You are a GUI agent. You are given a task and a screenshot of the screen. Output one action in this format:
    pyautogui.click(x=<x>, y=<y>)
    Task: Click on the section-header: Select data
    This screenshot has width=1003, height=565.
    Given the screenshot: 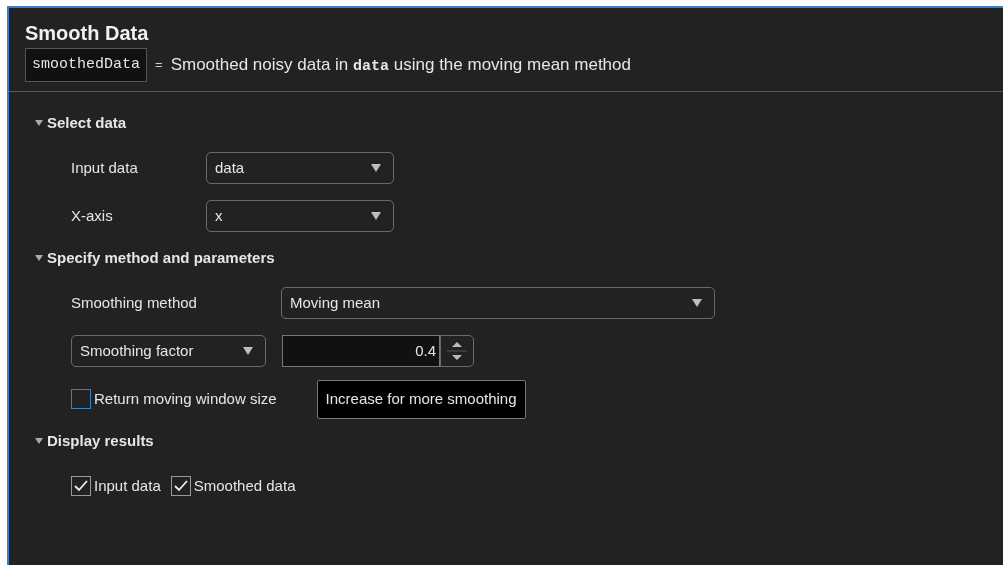 What is the action you would take?
    pyautogui.click(x=519, y=123)
    